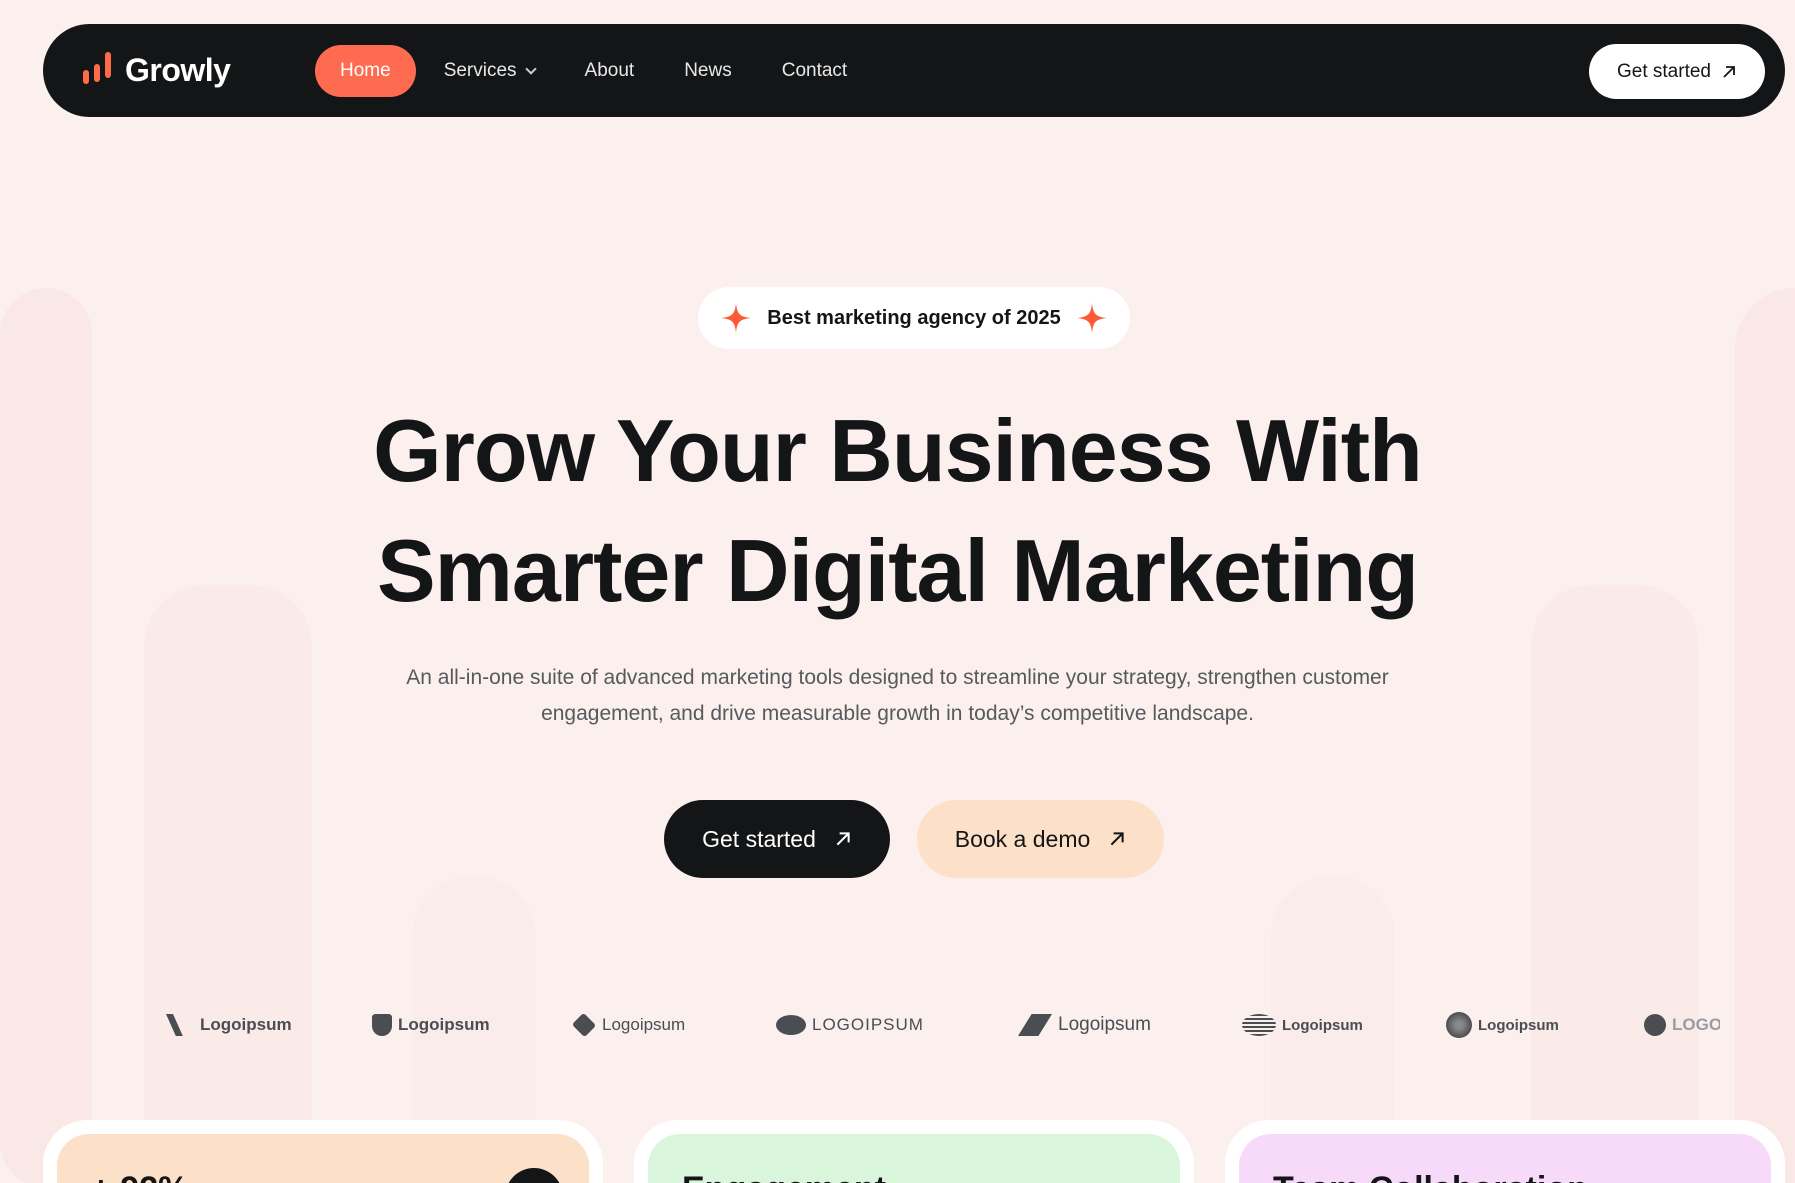  What do you see at coordinates (898, 450) in the screenshot?
I see `hero-title-line-1: Grow Your Business With` at bounding box center [898, 450].